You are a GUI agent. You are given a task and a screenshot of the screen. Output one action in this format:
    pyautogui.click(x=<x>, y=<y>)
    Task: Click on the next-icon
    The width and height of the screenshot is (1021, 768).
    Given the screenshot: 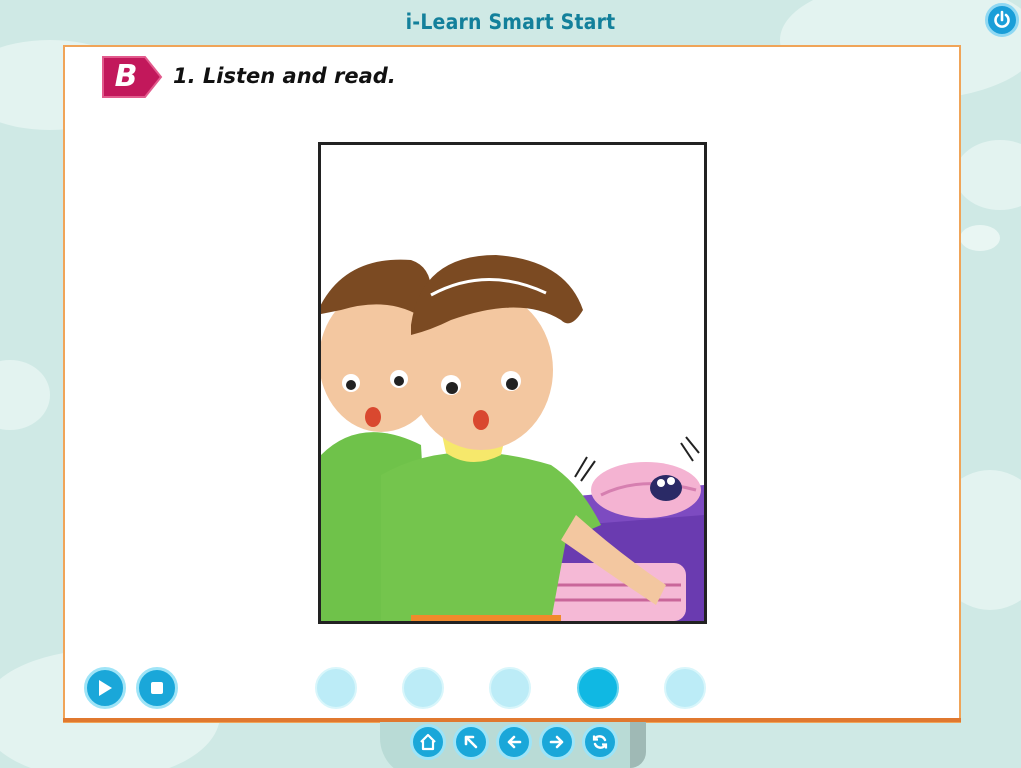 What is the action you would take?
    pyautogui.click(x=556, y=742)
    